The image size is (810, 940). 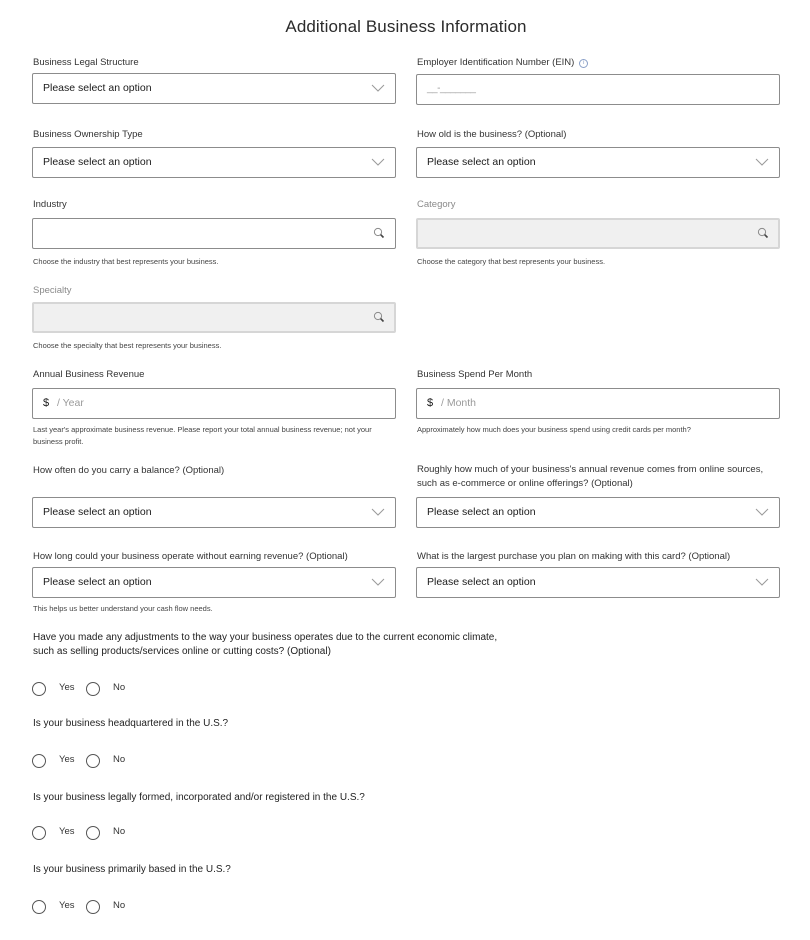 I want to click on industry-input, so click(x=214, y=233).